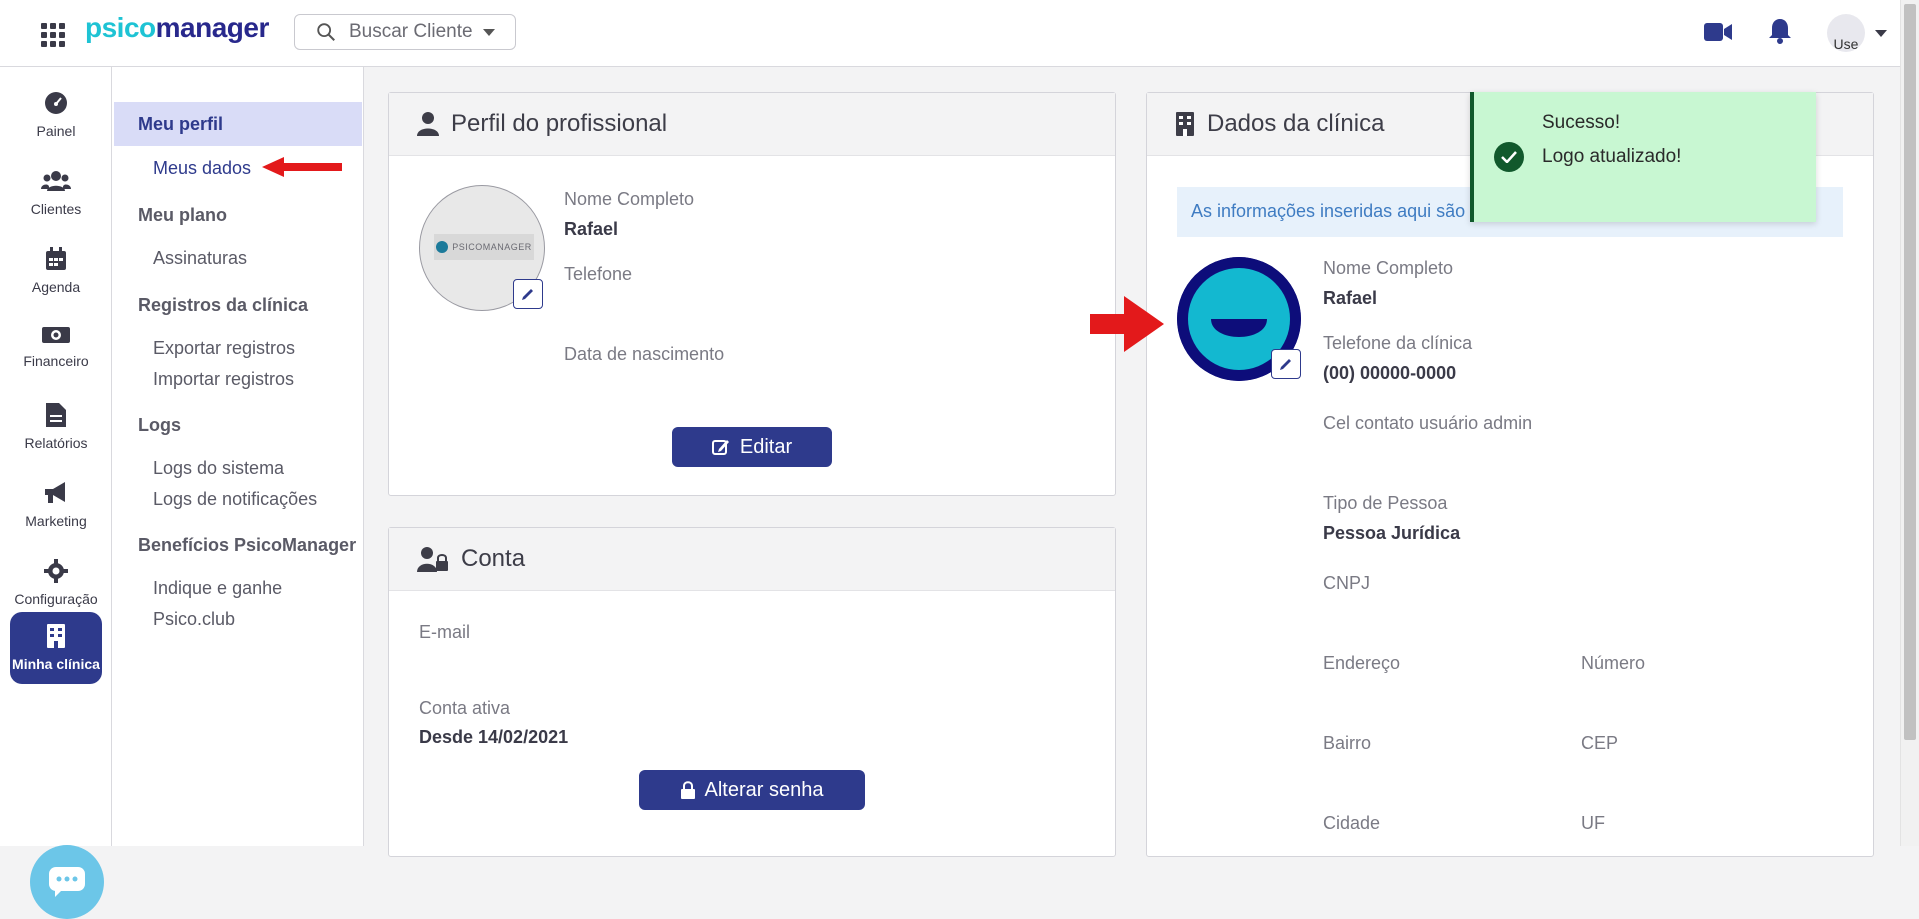 The image size is (1919, 919). Describe the element at coordinates (56, 287) in the screenshot. I see `nav-label: Agenda` at that location.